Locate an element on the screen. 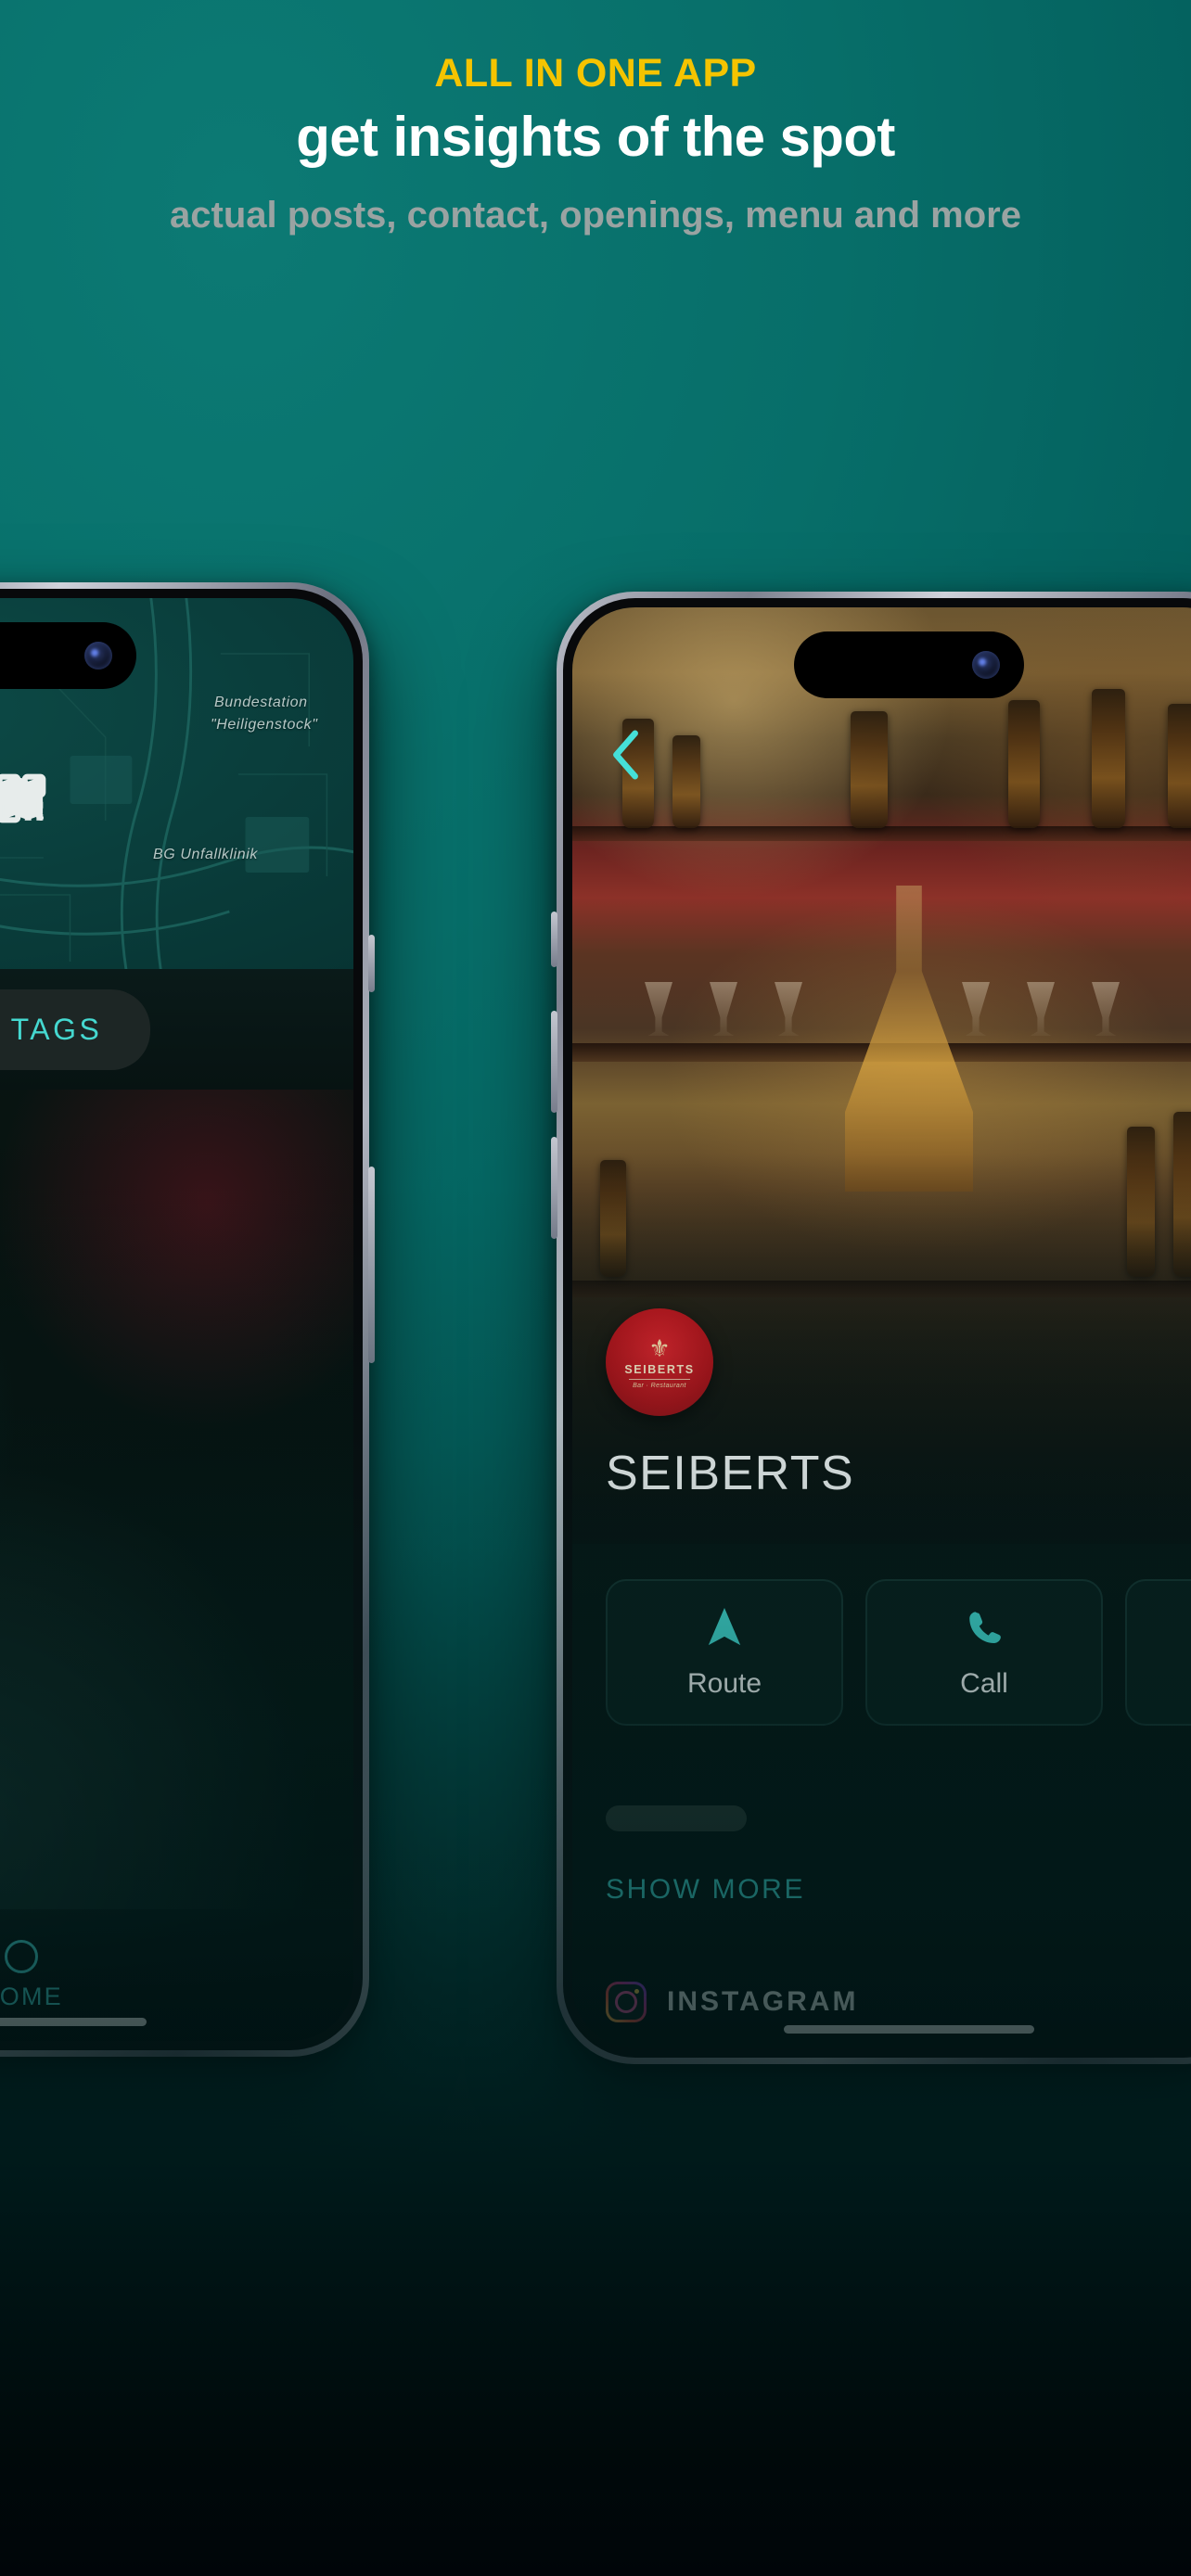  spot-logo-badge: ⚜ SEIBERTS Bar · Restaurant is located at coordinates (660, 1362).